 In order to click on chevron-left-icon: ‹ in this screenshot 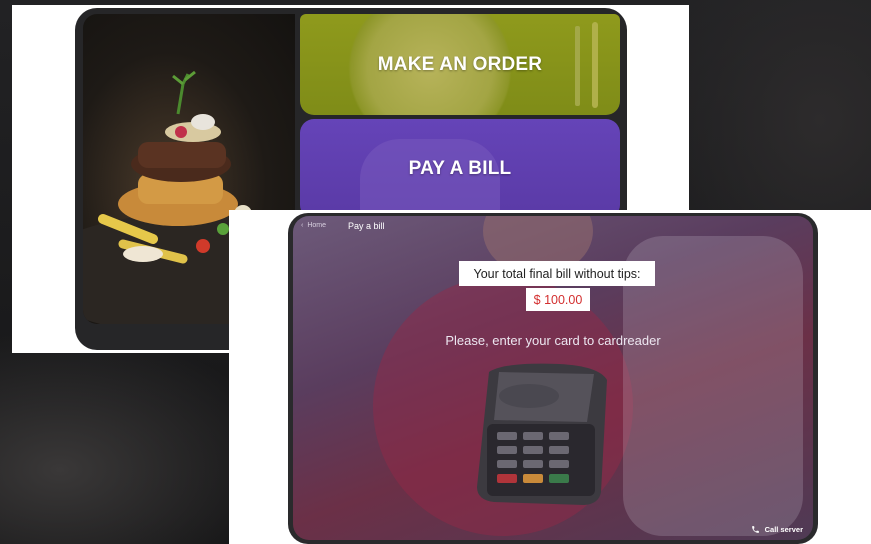, I will do `click(302, 225)`.